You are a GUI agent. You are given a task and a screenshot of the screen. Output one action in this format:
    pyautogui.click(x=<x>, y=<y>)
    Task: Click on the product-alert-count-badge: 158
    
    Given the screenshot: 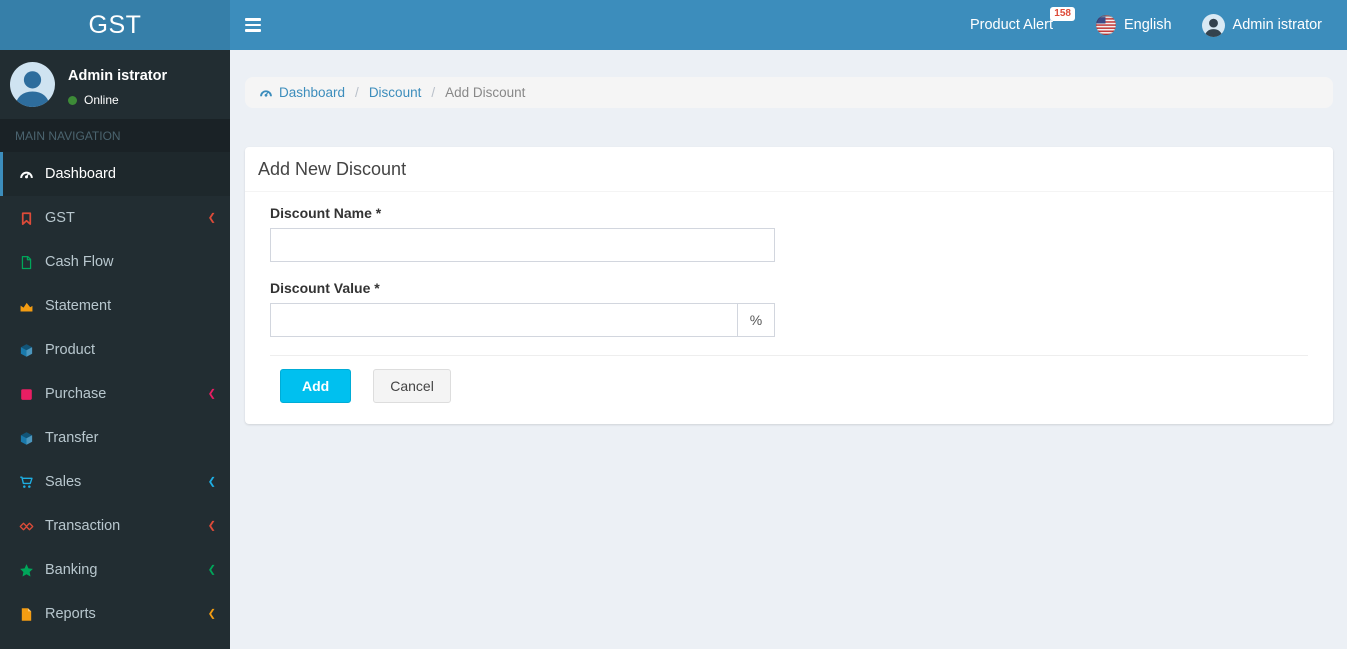 What is the action you would take?
    pyautogui.click(x=1062, y=14)
    